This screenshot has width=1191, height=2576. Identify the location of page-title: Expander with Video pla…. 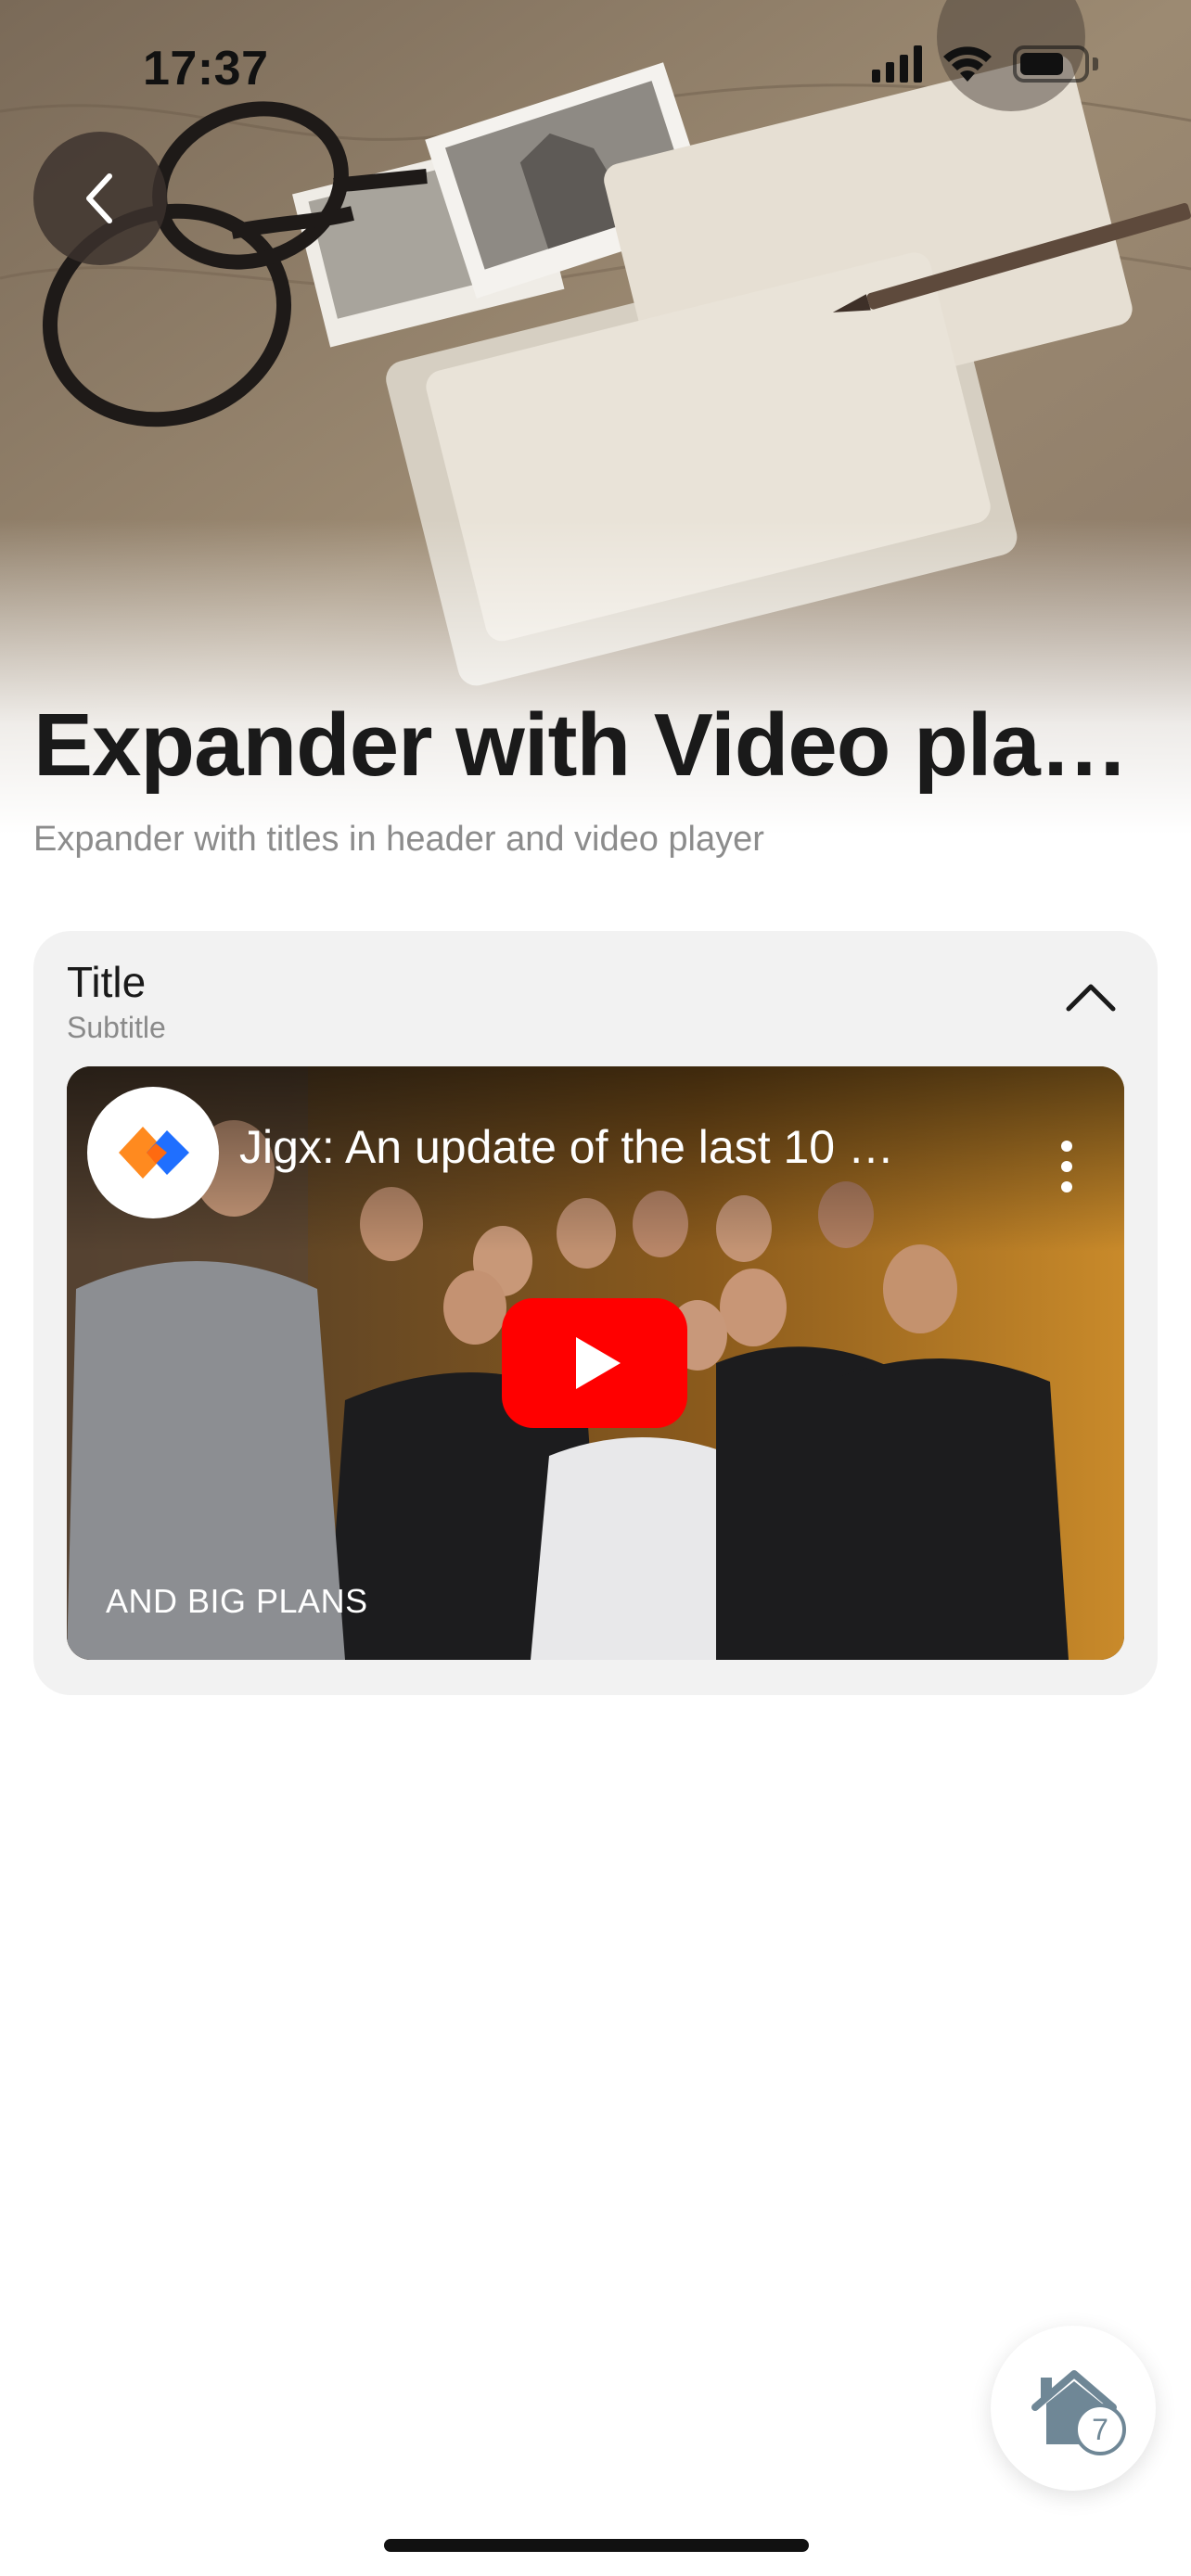
(581, 745).